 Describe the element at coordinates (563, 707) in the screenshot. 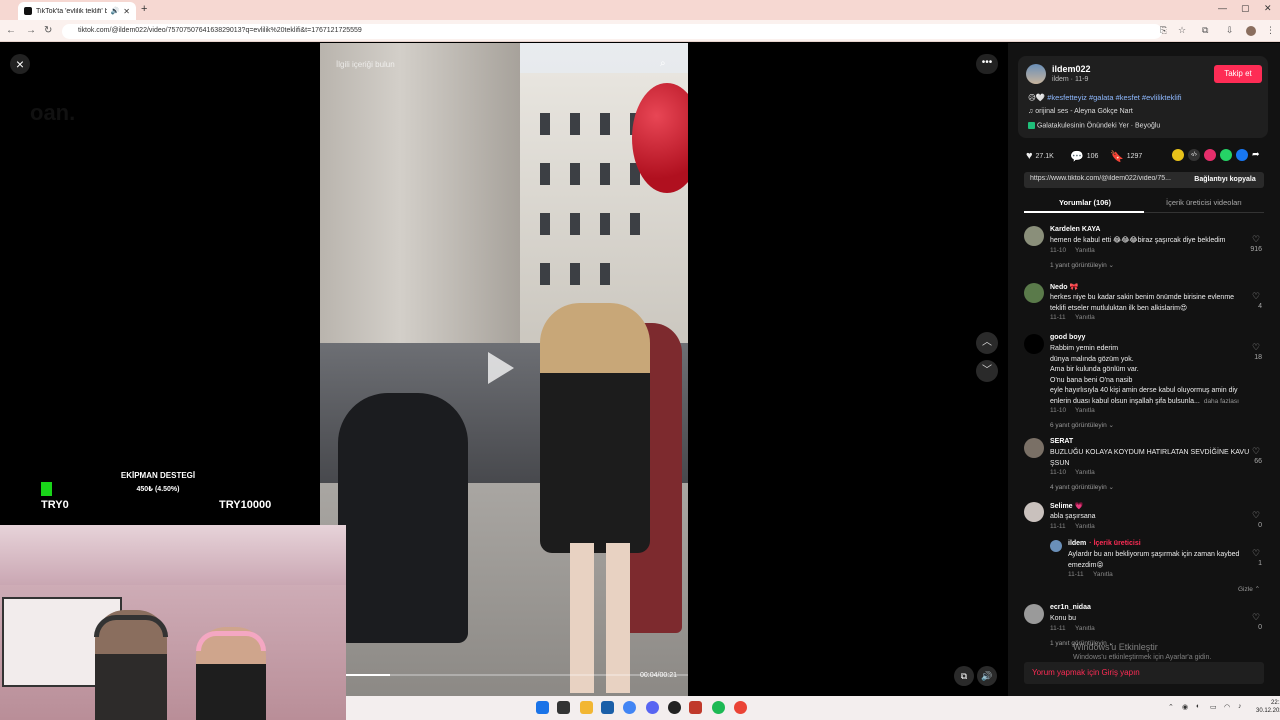

I see `taskview-icon` at that location.